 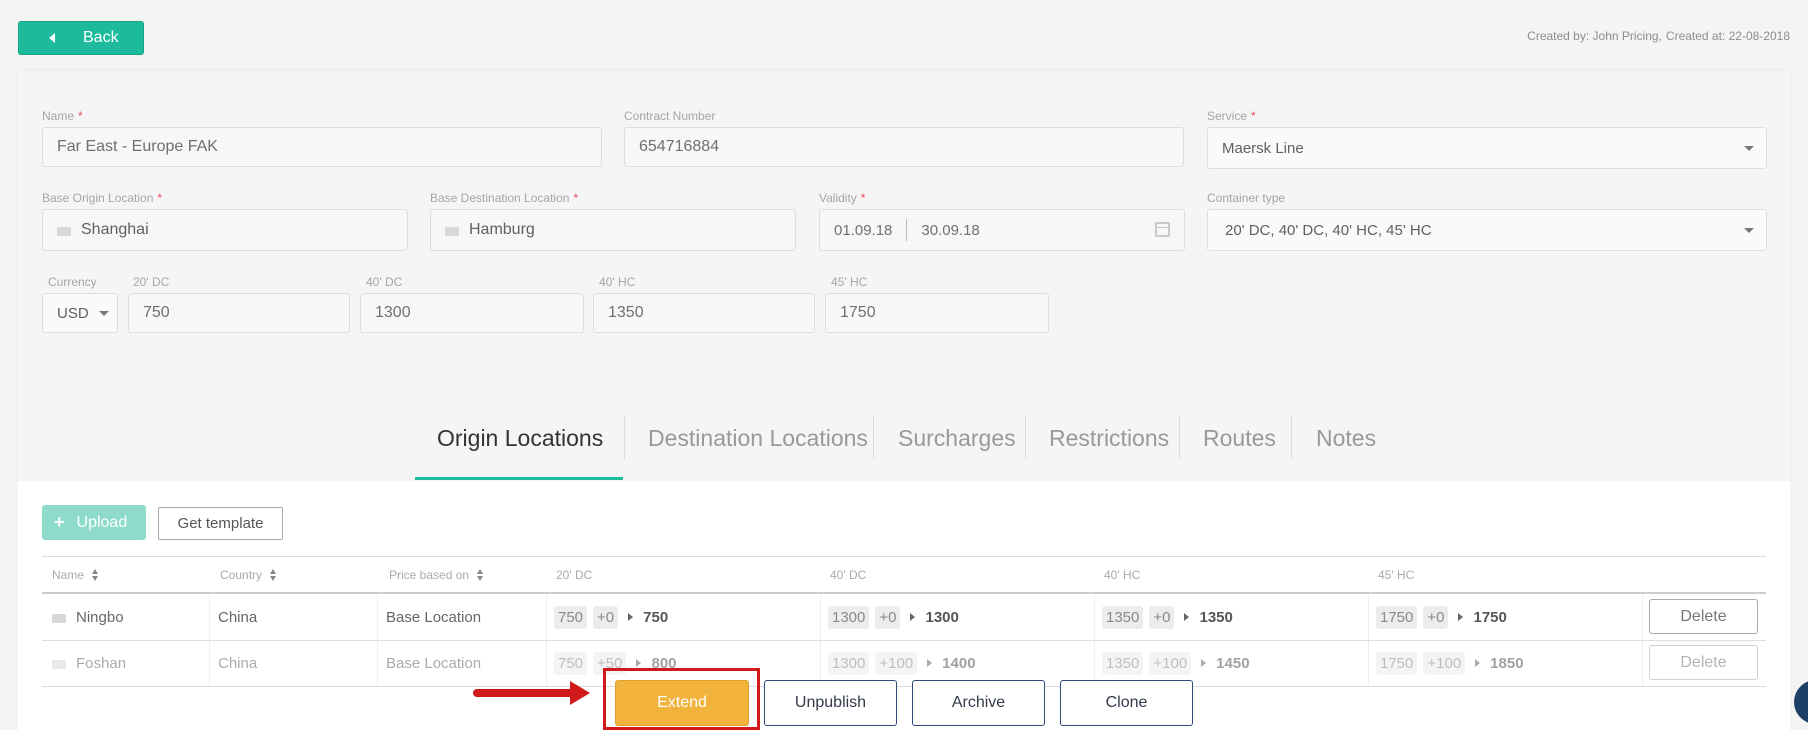 I want to click on price-40dc-value: 1300, so click(x=393, y=312).